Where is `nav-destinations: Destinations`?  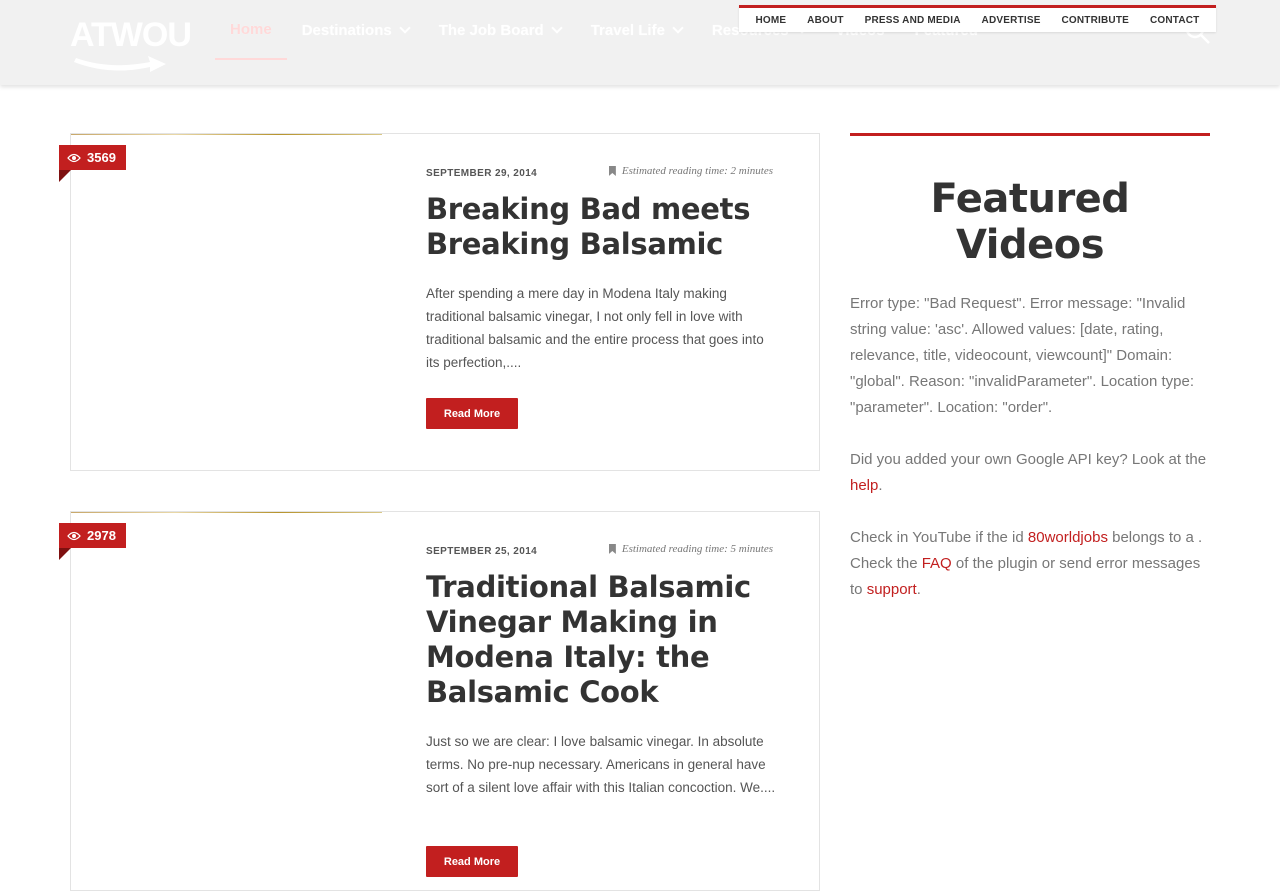
nav-destinations: Destinations is located at coordinates (355, 30).